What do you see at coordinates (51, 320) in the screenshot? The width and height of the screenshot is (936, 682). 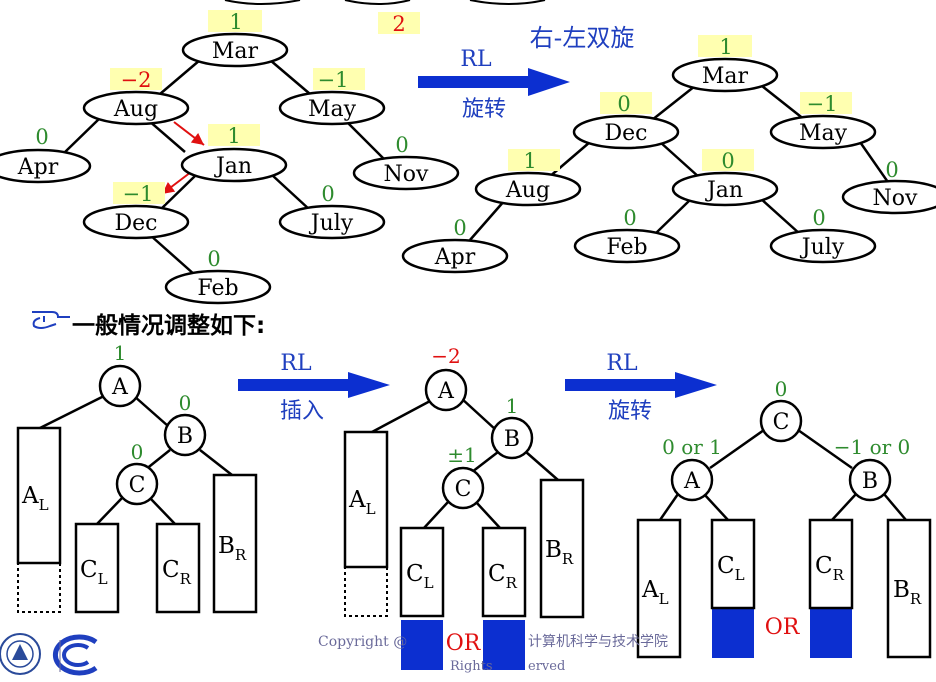 I see `pointing-hand-icon` at bounding box center [51, 320].